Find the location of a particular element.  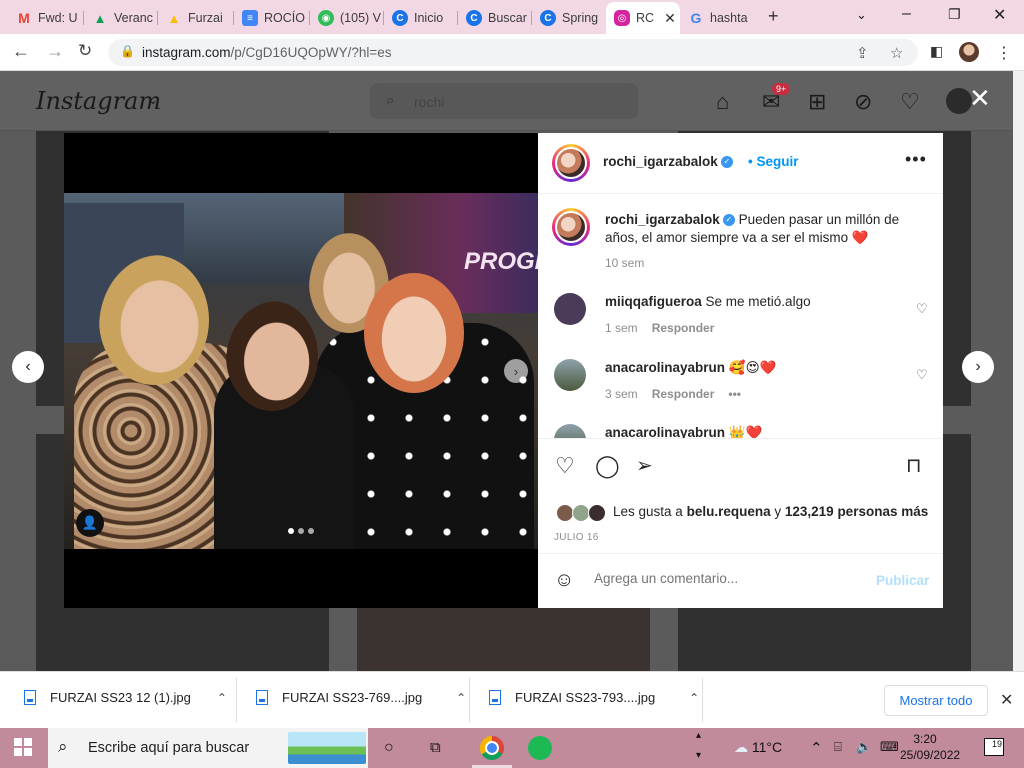

browser-tab-canva-3: C Spring is located at coordinates (569, 18).